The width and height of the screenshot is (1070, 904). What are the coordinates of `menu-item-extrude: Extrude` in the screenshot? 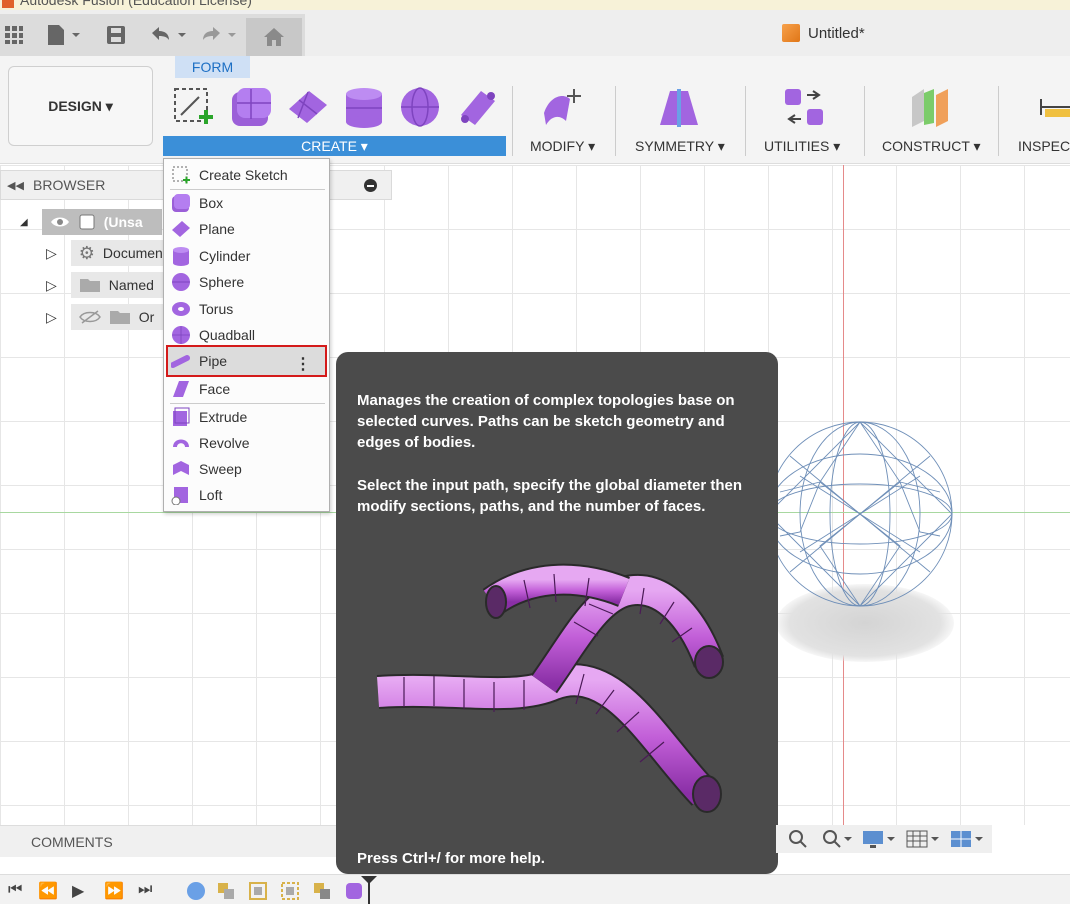 It's located at (246, 417).